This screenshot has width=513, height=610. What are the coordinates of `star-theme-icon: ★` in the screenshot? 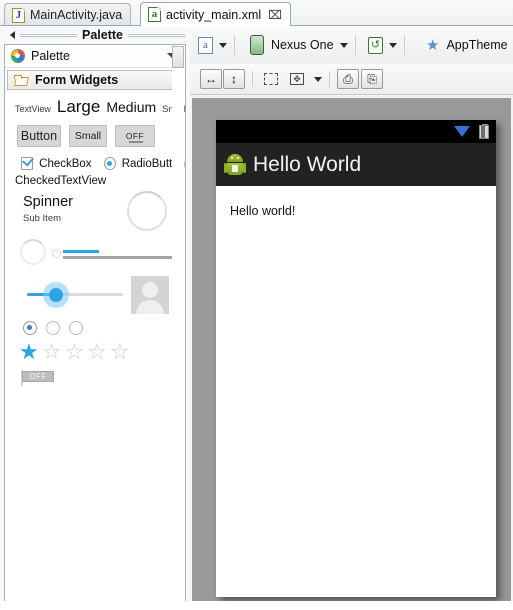 It's located at (432, 45).